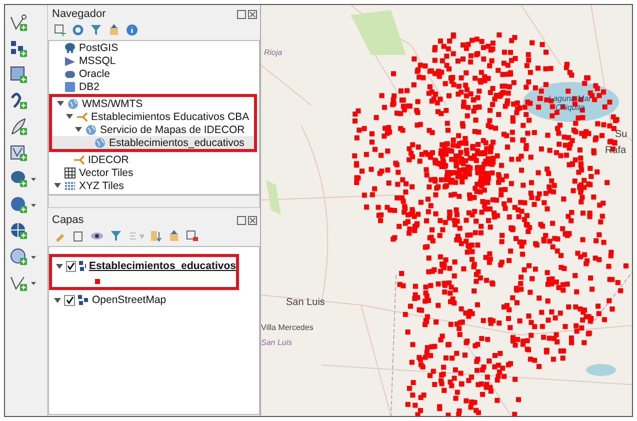  What do you see at coordinates (154, 159) in the screenshot?
I see `tree-item: IDECOR` at bounding box center [154, 159].